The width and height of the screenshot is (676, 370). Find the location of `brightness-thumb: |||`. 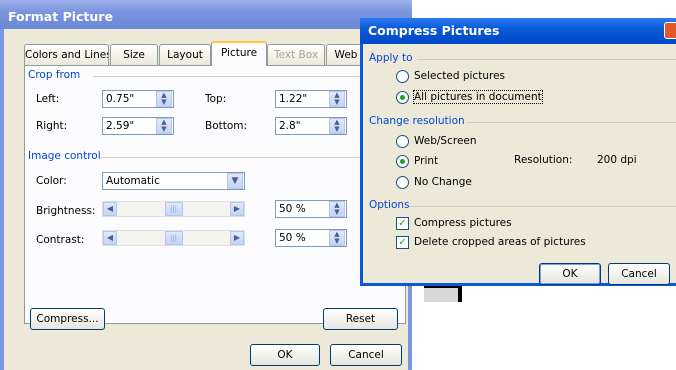

brightness-thumb: ||| is located at coordinates (173, 209).